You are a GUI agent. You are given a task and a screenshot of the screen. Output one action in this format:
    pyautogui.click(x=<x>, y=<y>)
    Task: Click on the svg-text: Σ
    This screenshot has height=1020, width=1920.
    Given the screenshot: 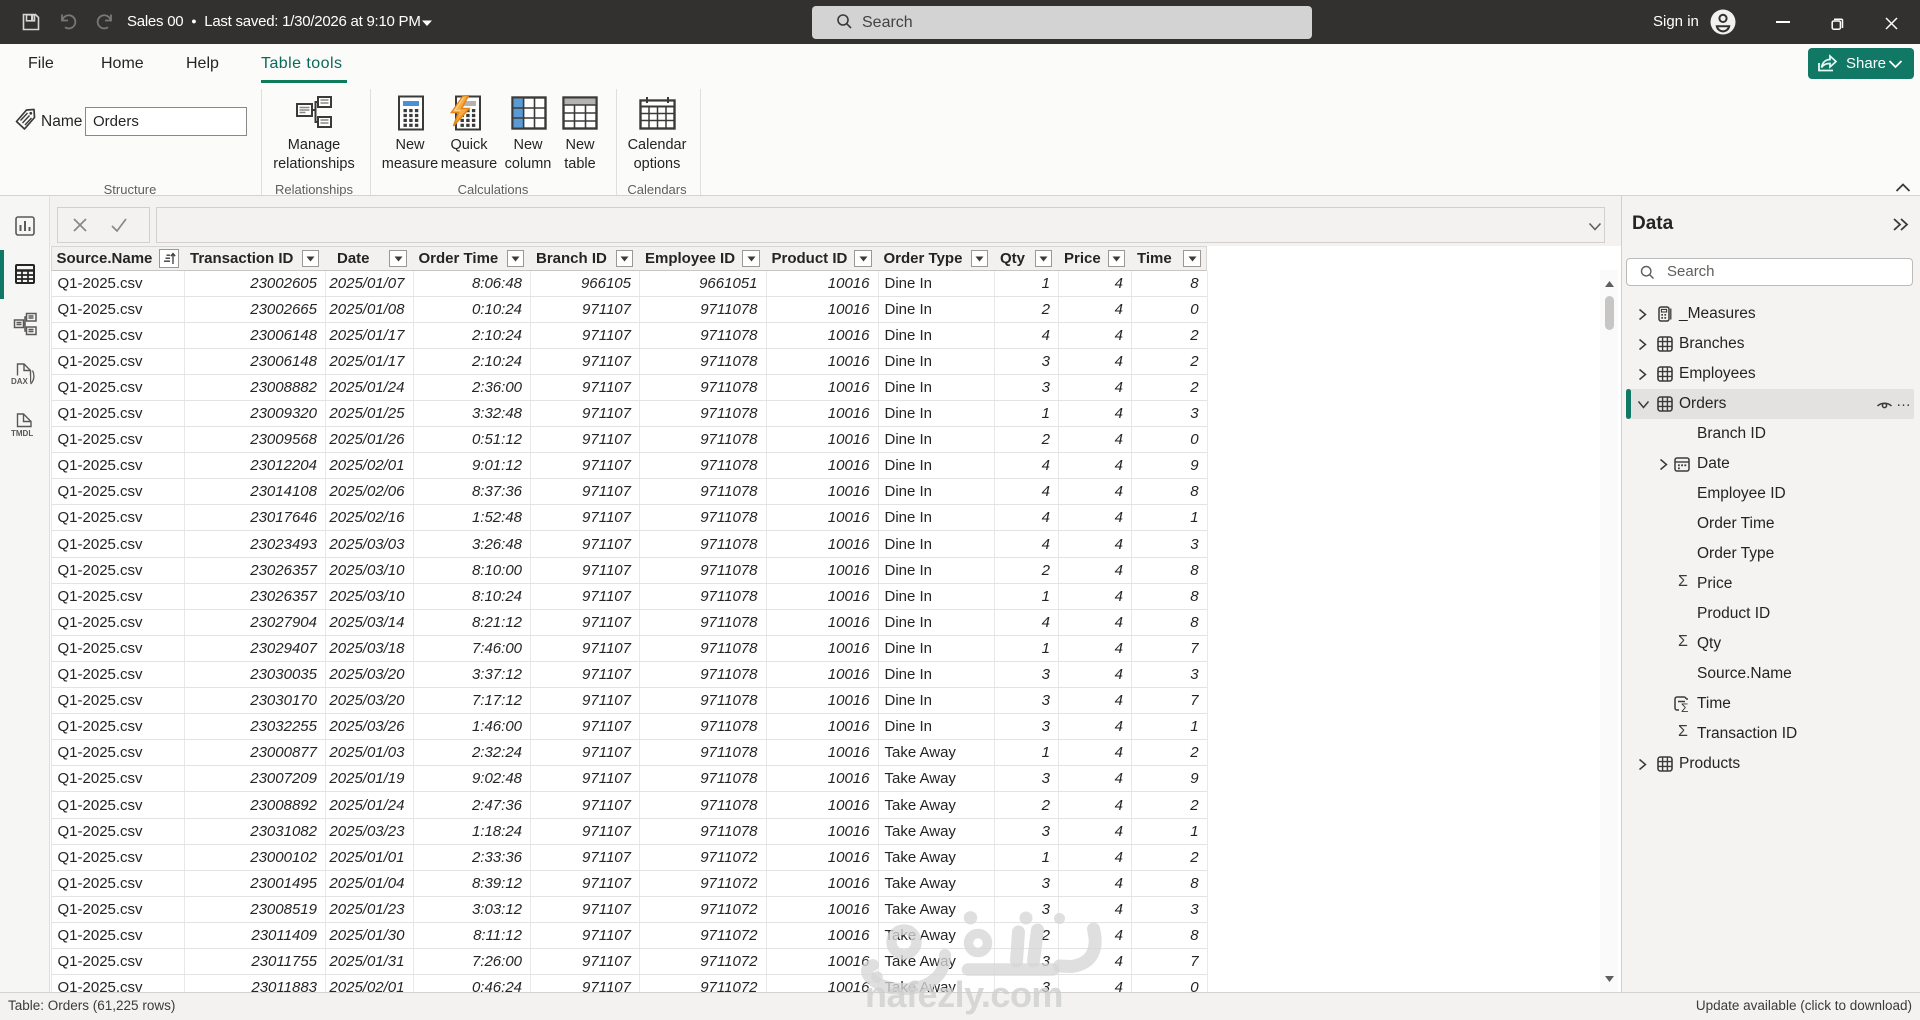 What is the action you would take?
    pyautogui.click(x=1684, y=707)
    